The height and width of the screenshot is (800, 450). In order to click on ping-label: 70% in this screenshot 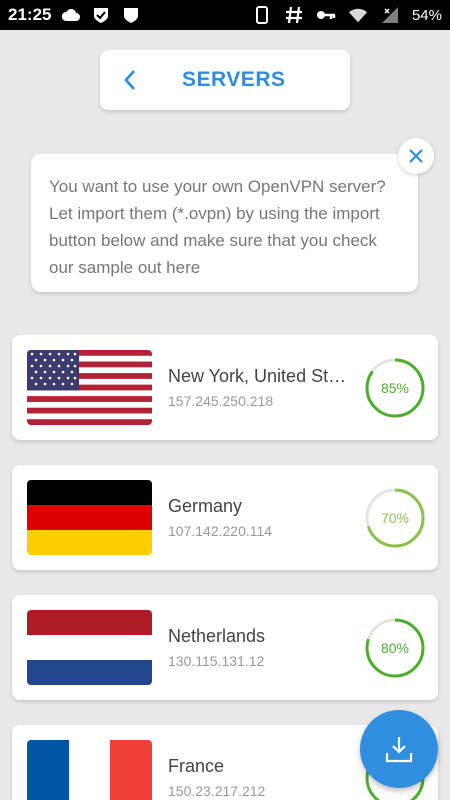, I will do `click(395, 518)`.